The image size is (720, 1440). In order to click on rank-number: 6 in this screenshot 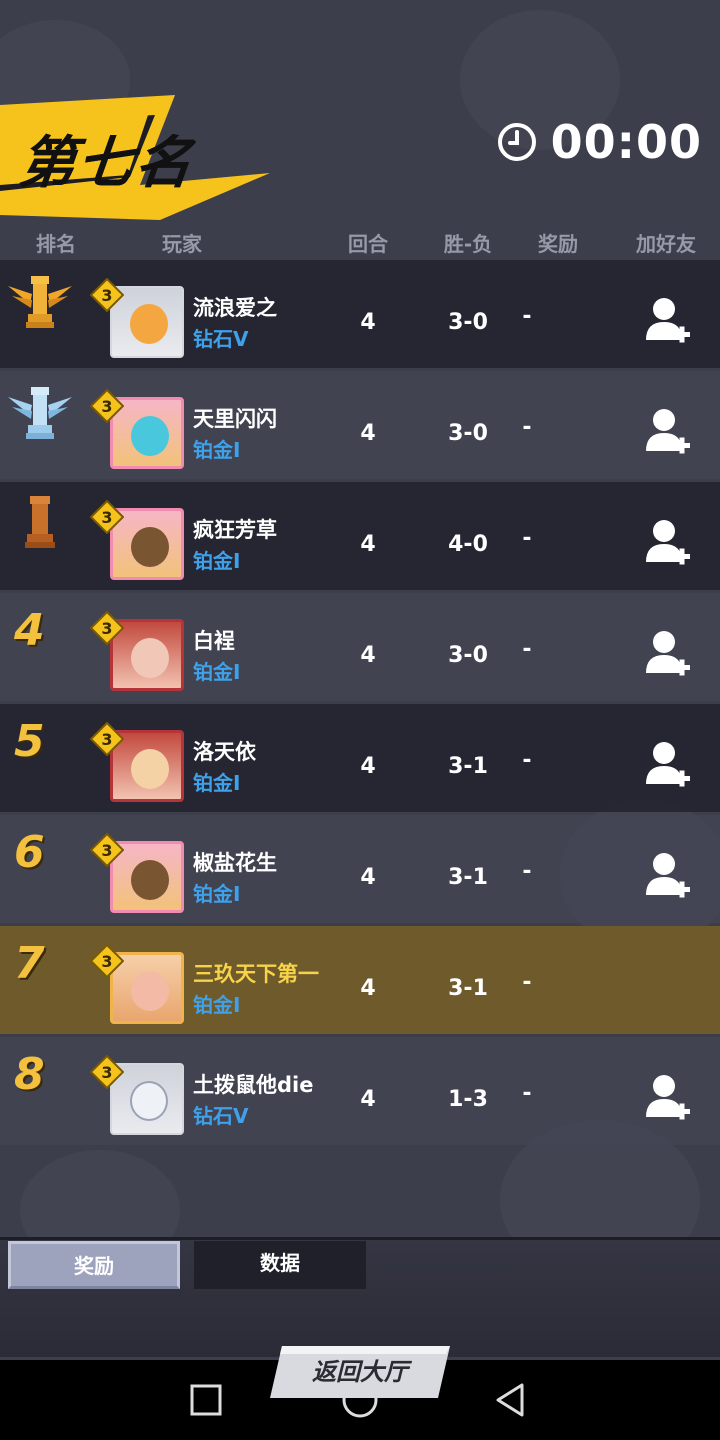, I will do `click(29, 852)`.